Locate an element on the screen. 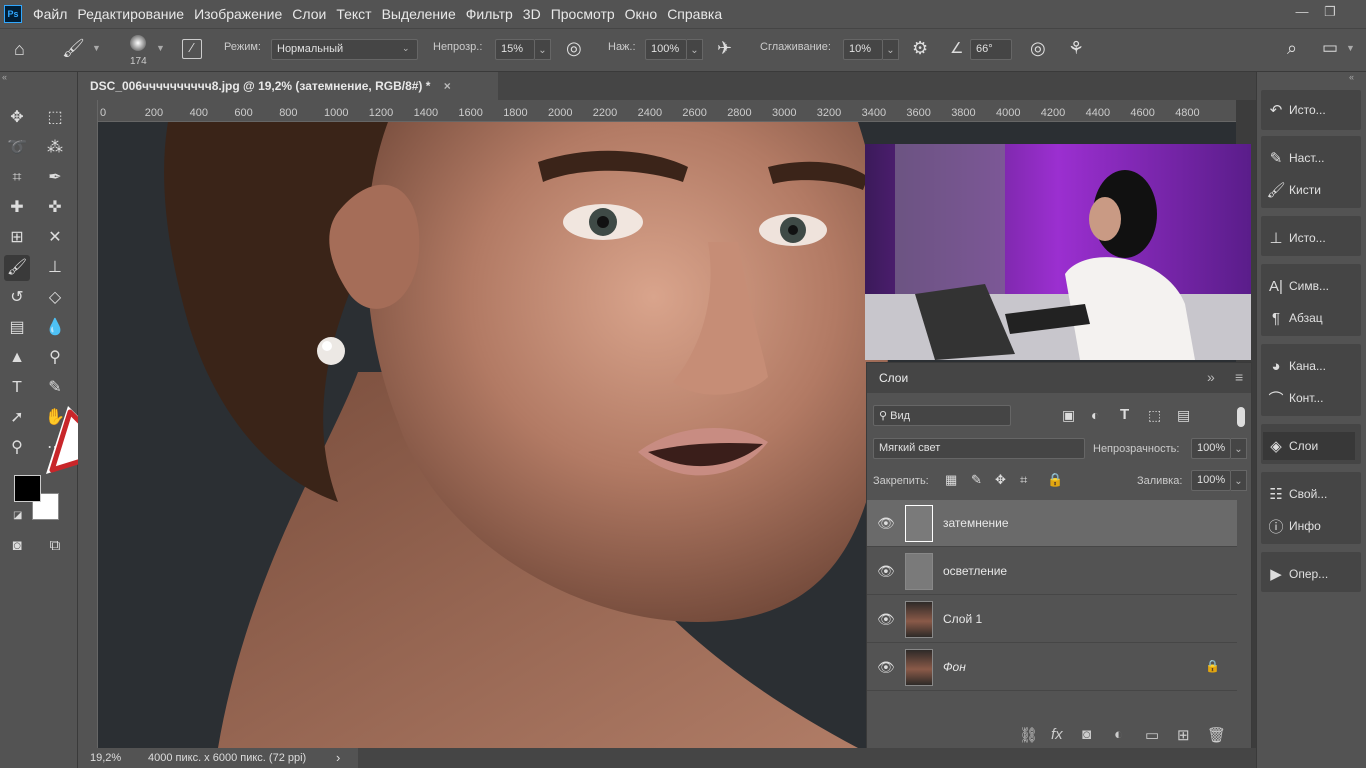 Image resolution: width=1366 pixels, height=768 pixels. brush-preview-icon is located at coordinates (138, 43).